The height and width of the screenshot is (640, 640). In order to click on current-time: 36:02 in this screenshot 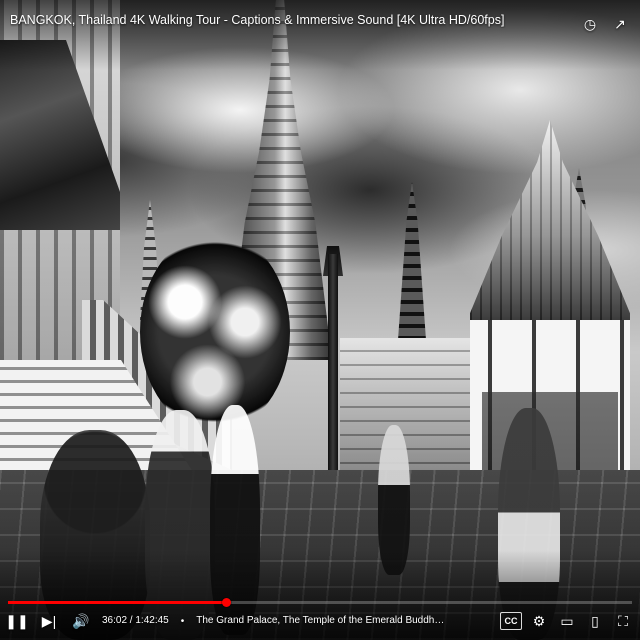, I will do `click(115, 620)`.